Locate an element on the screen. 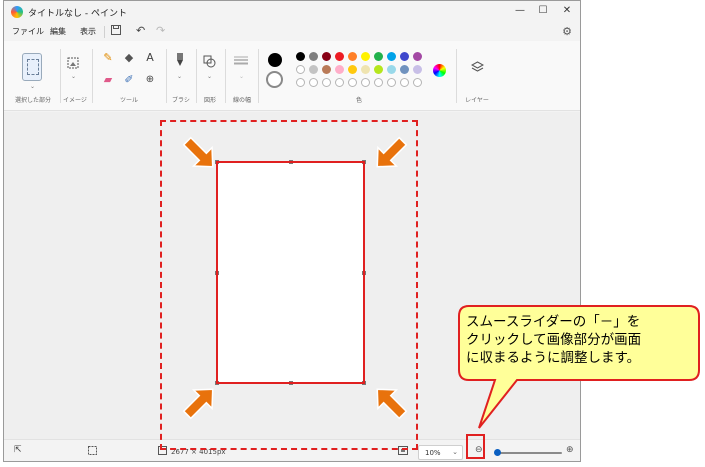  callout-line: クリックして画像部分が画面 is located at coordinates (582, 340).